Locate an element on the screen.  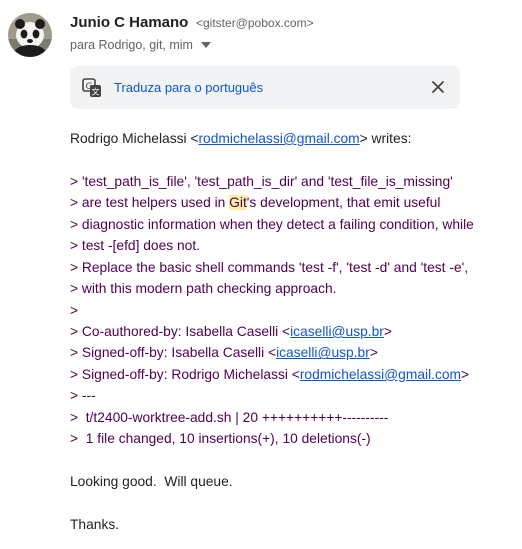
translate-icon: G 文 is located at coordinates (92, 90).